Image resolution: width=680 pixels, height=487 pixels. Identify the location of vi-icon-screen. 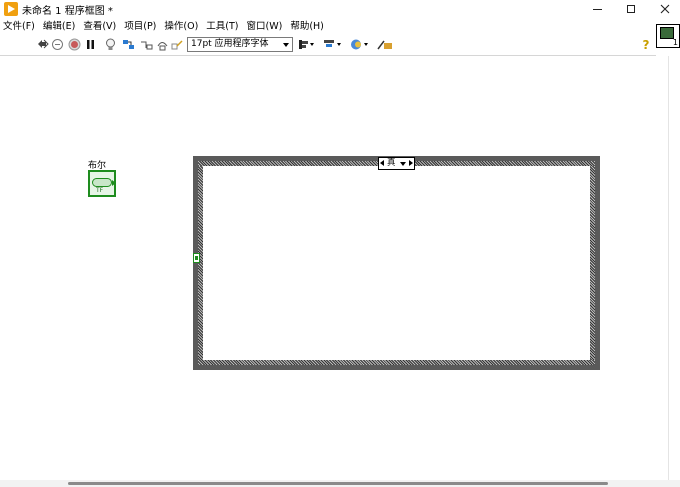
(667, 33).